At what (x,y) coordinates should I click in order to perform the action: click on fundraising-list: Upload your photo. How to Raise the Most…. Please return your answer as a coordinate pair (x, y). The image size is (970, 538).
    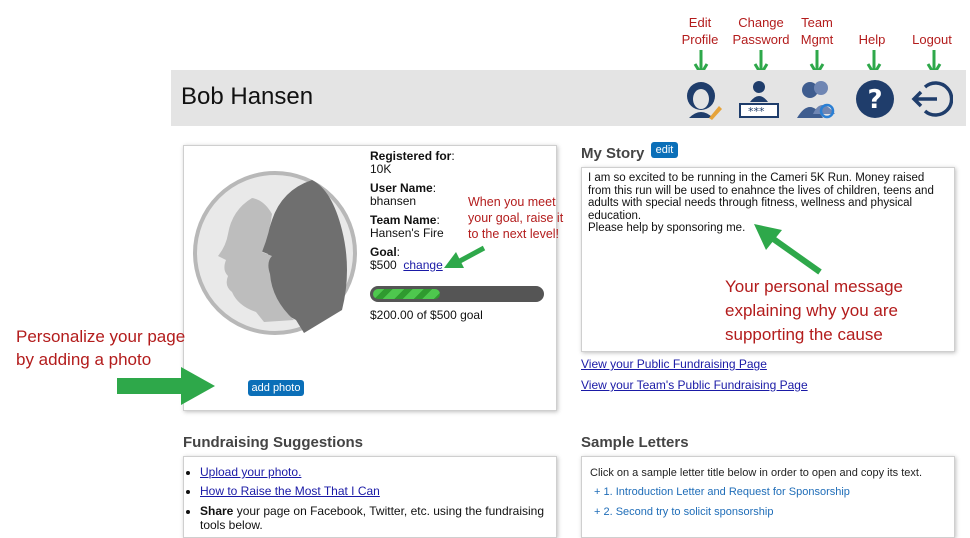
    Looking at the image, I should click on (370, 497).